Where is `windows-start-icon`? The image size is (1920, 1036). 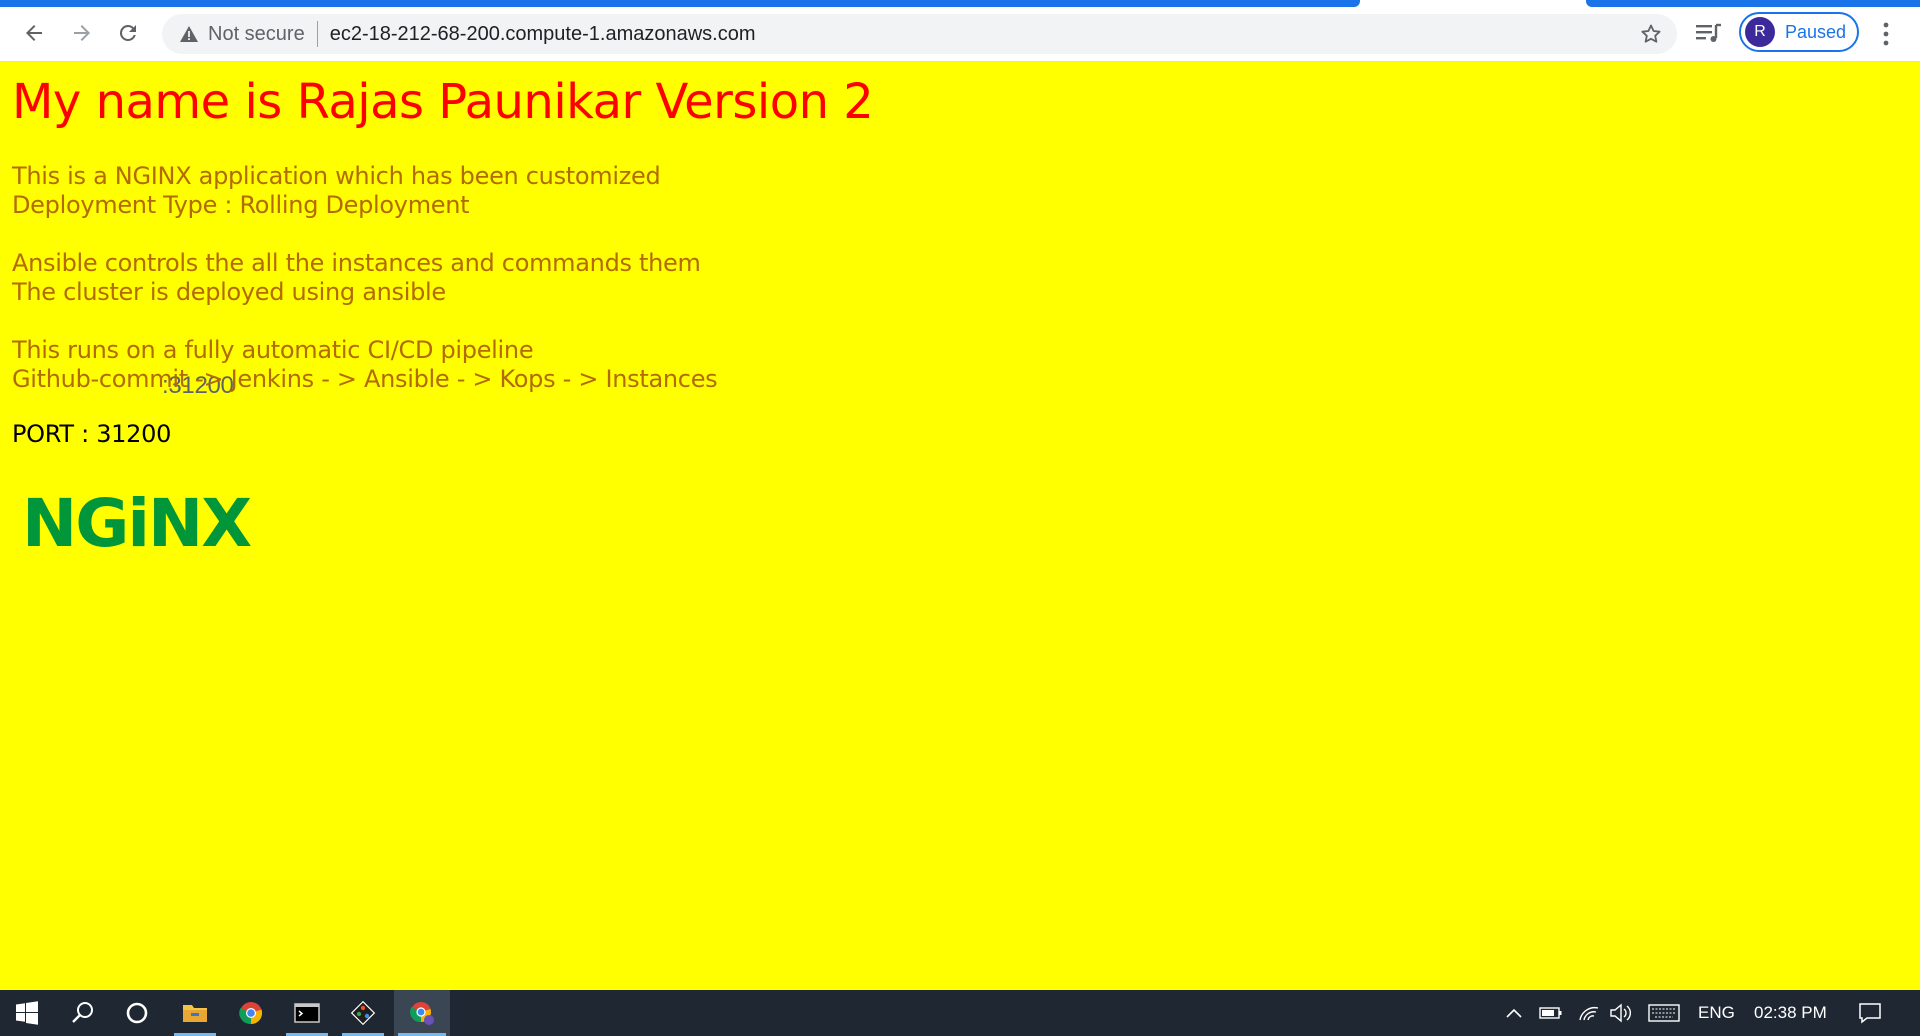 windows-start-icon is located at coordinates (27, 1013).